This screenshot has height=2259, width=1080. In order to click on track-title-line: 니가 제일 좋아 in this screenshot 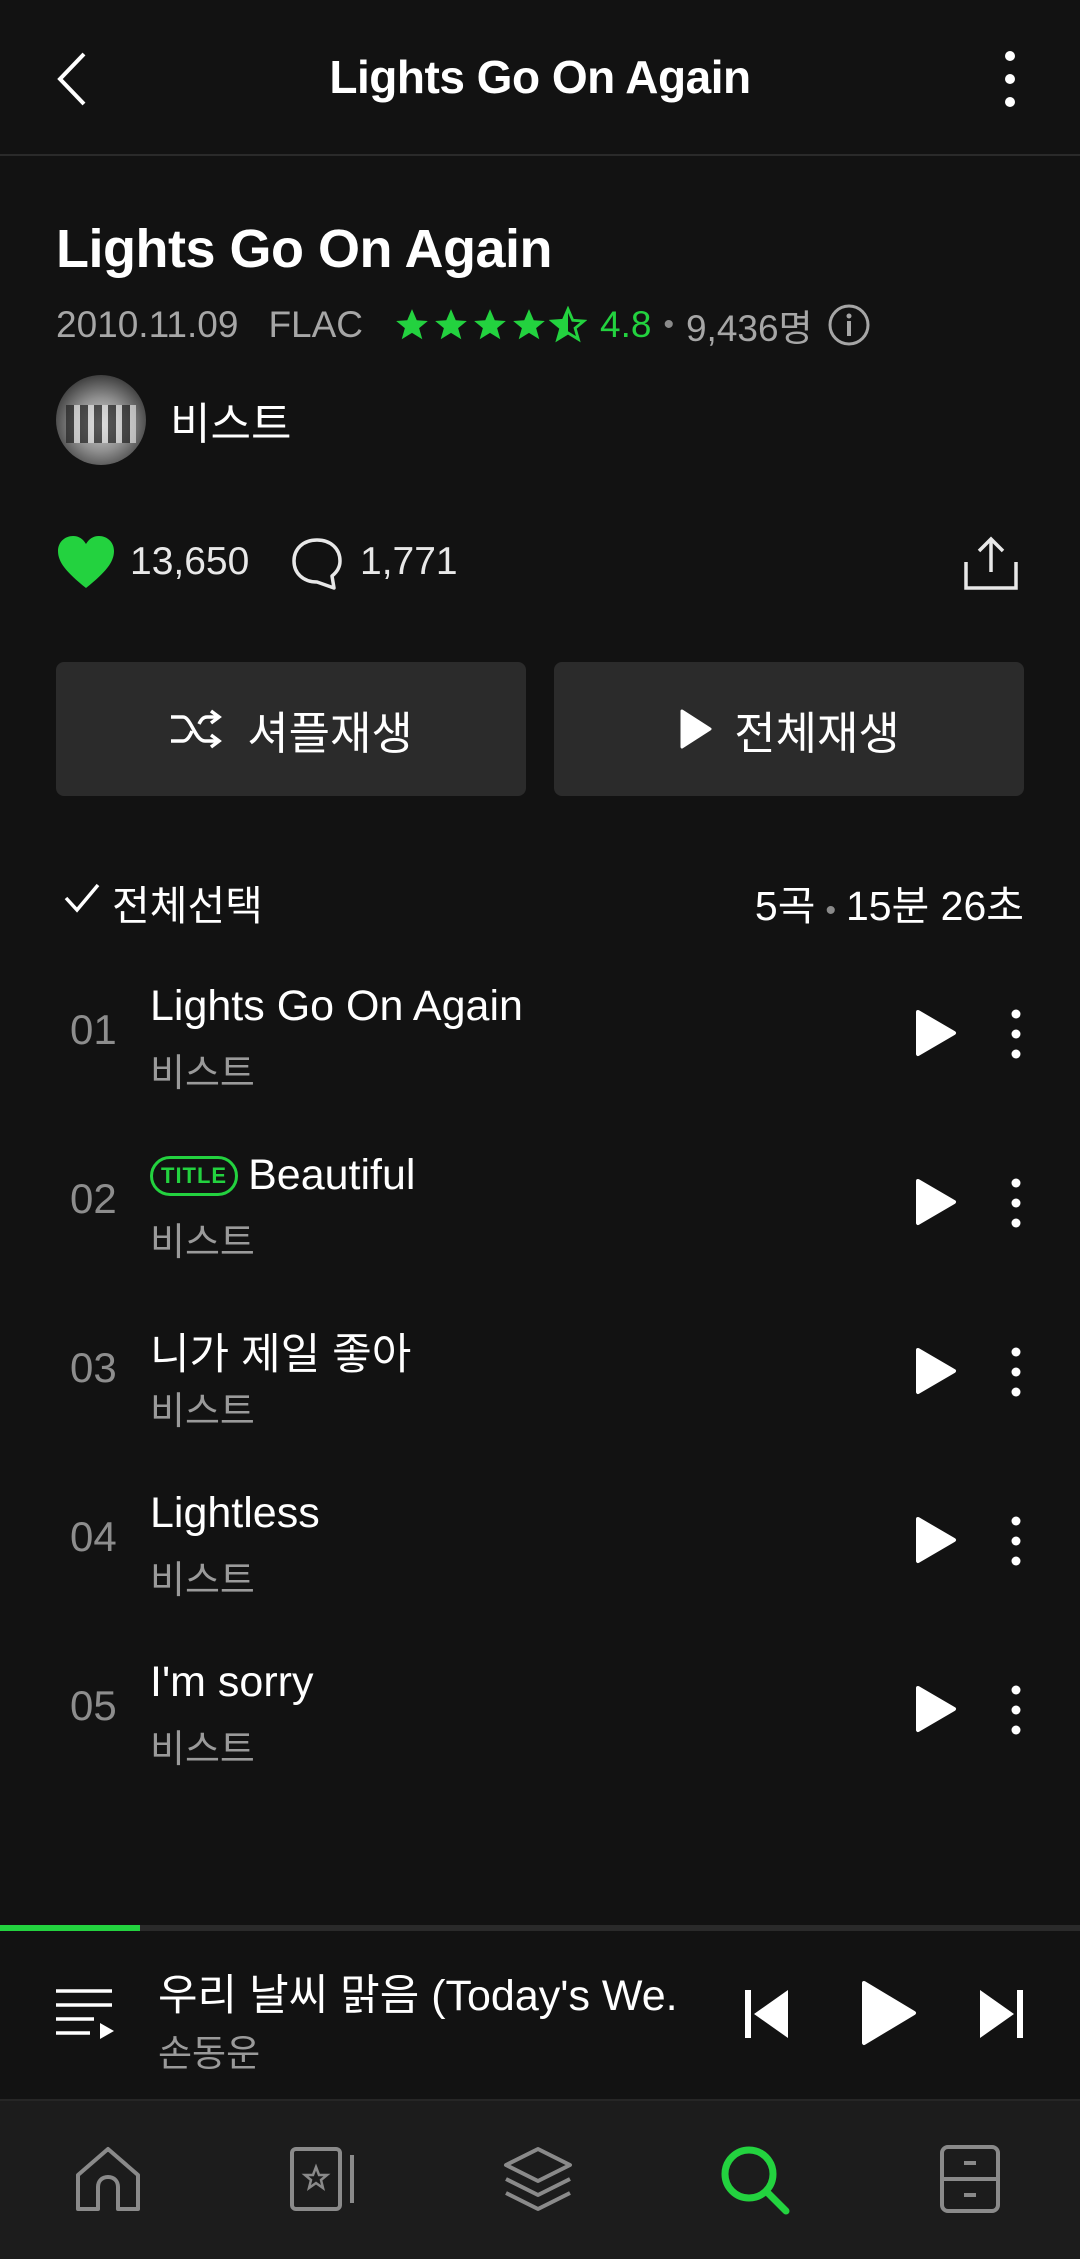, I will do `click(280, 1351)`.